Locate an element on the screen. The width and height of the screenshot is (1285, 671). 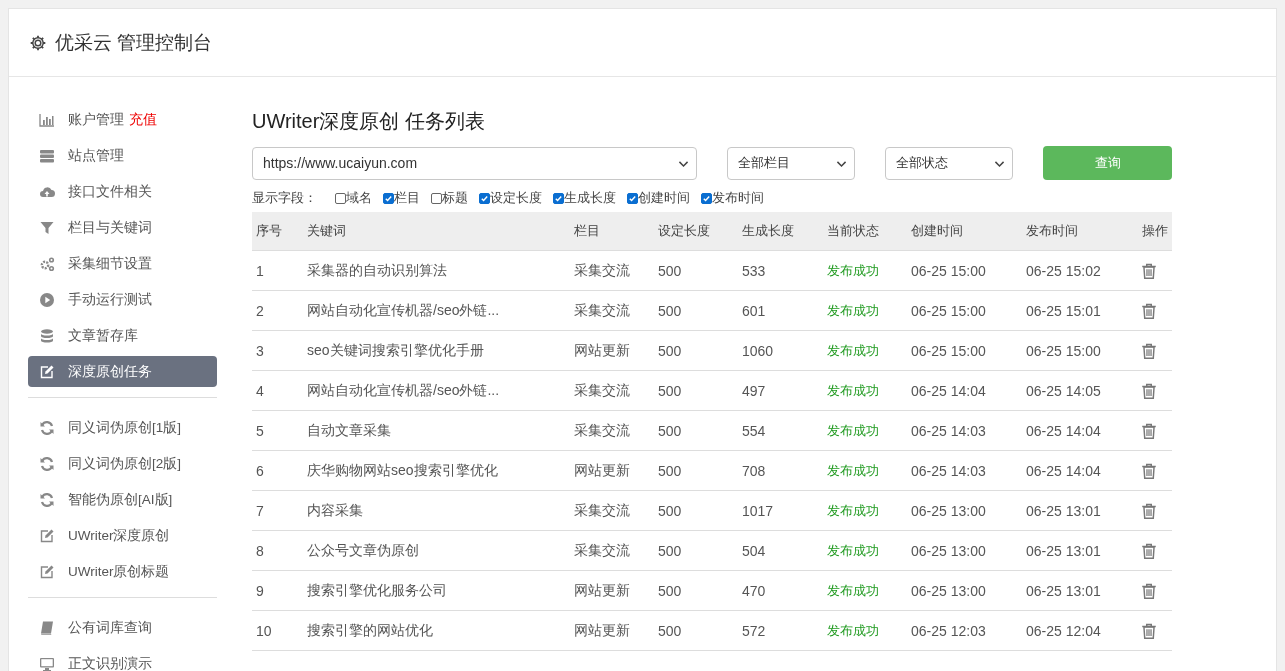
table-cell-text: 572 is located at coordinates (754, 630).